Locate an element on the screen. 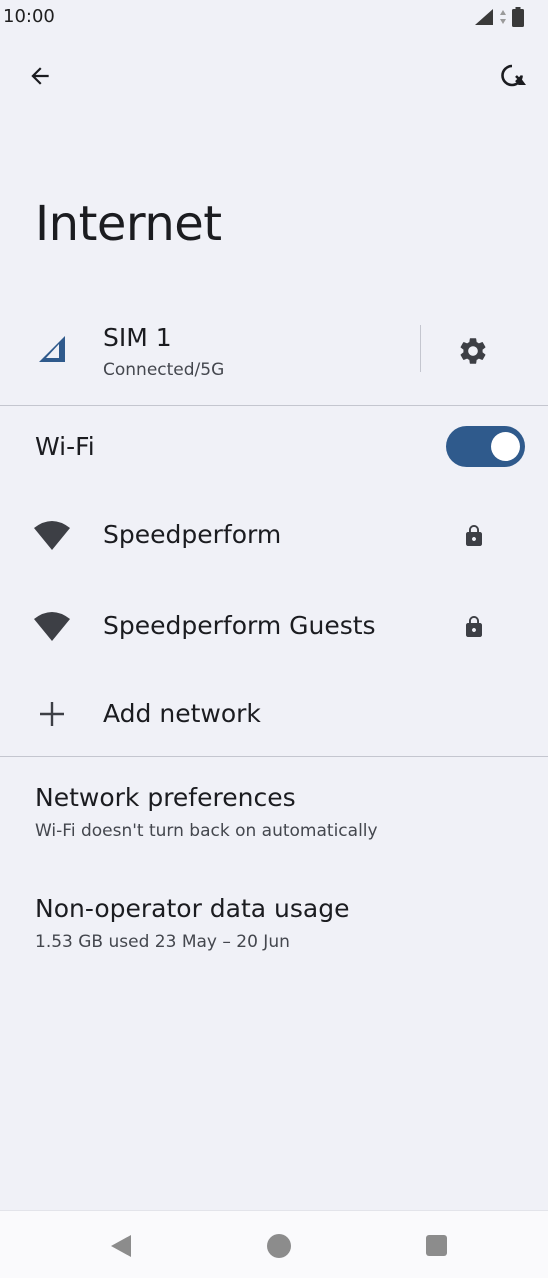 This screenshot has height=1278, width=548. network-reset-button is located at coordinates (514, 76).